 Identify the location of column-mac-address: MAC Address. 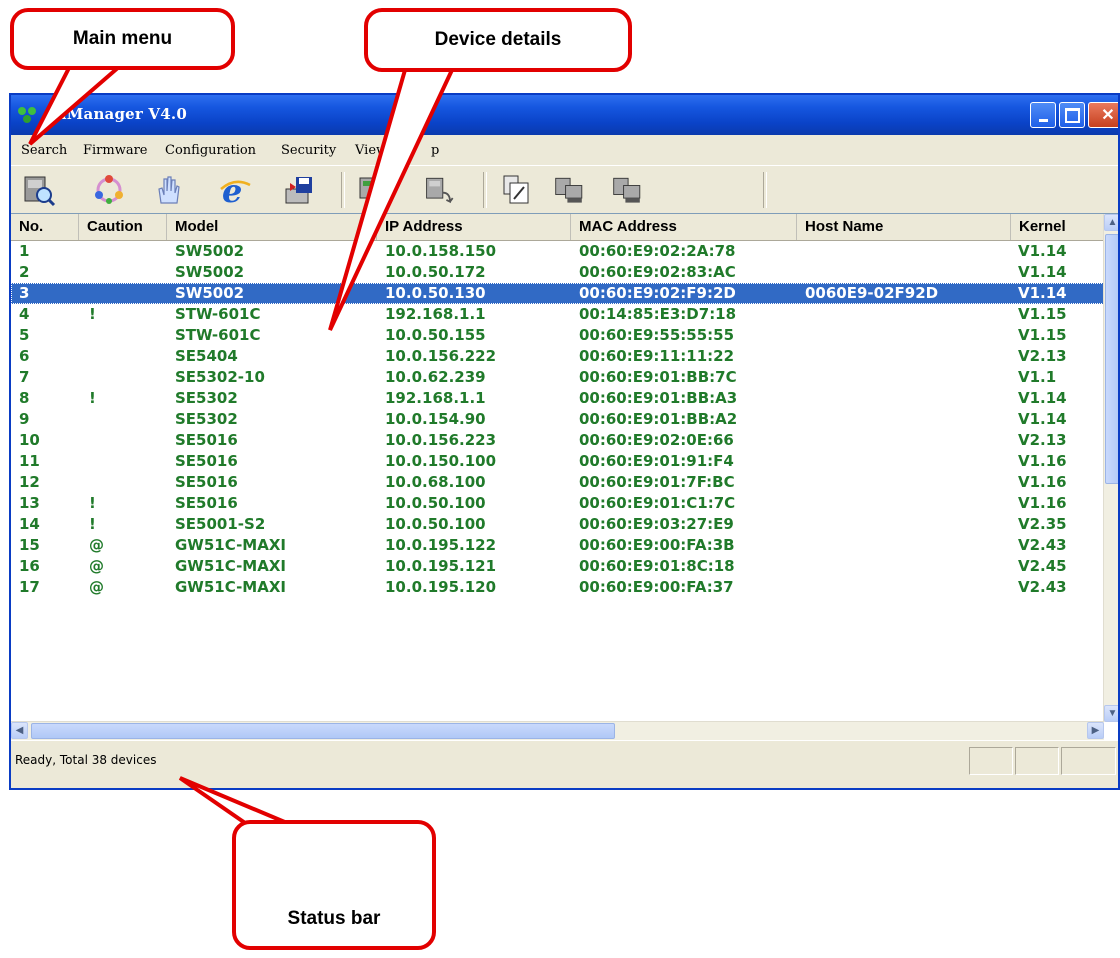
(684, 227).